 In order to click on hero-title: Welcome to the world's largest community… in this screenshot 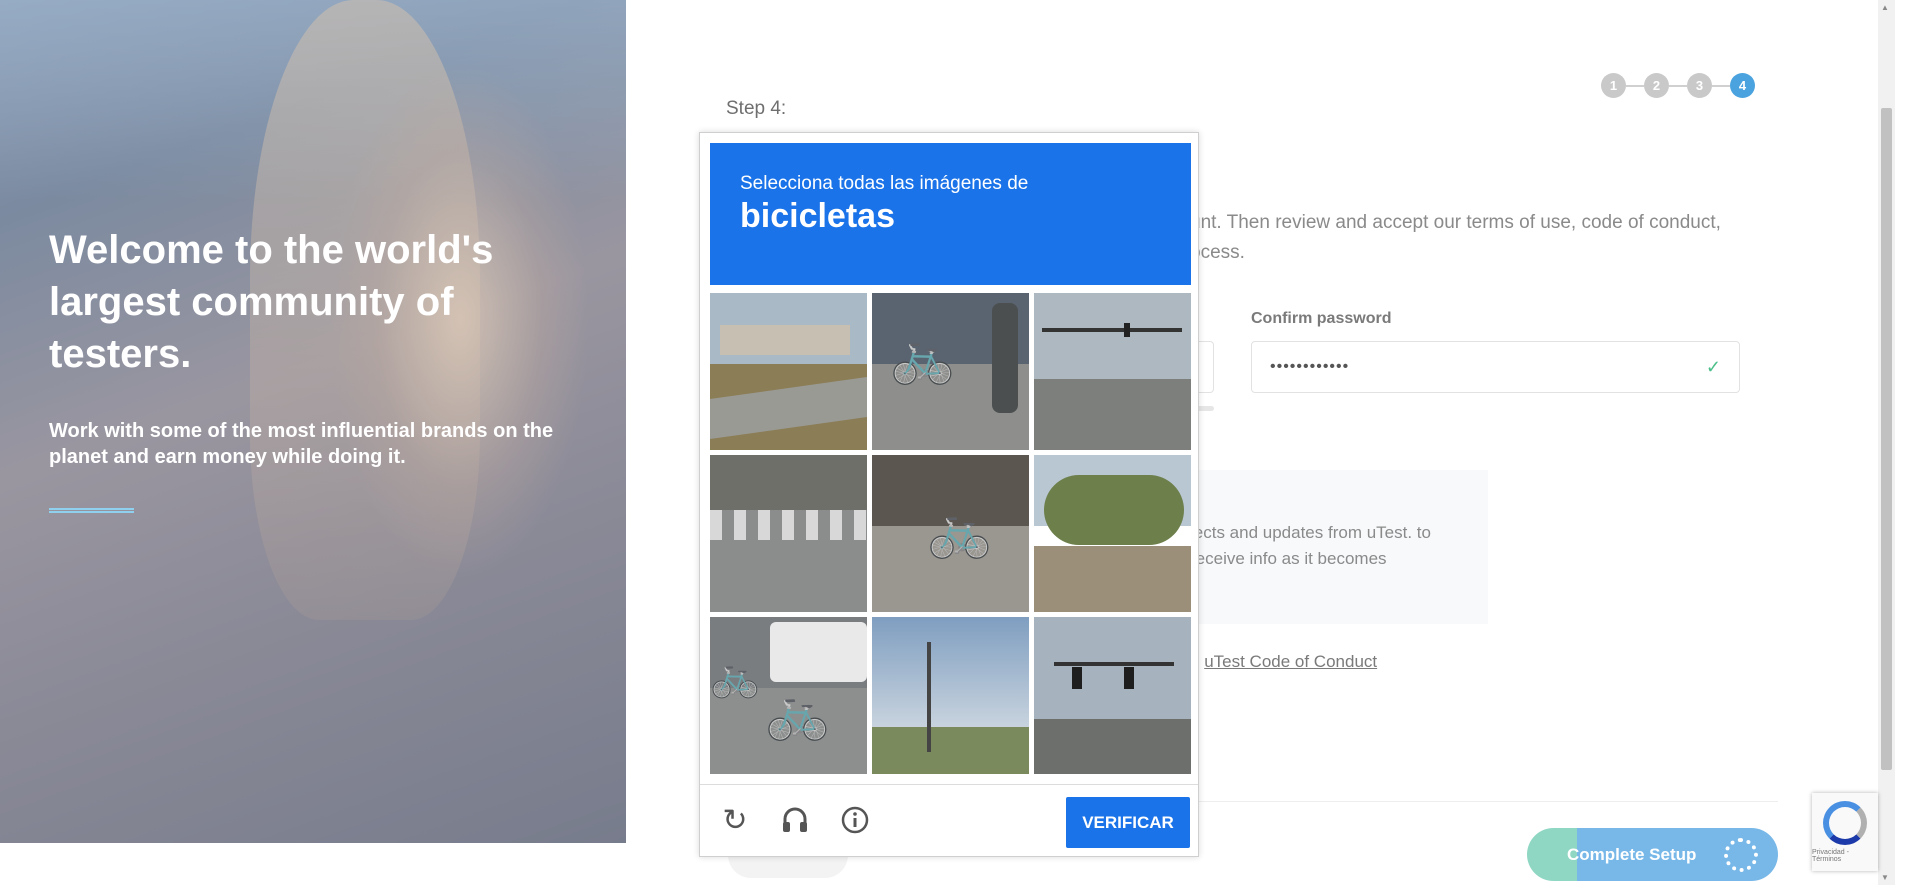, I will do `click(271, 302)`.